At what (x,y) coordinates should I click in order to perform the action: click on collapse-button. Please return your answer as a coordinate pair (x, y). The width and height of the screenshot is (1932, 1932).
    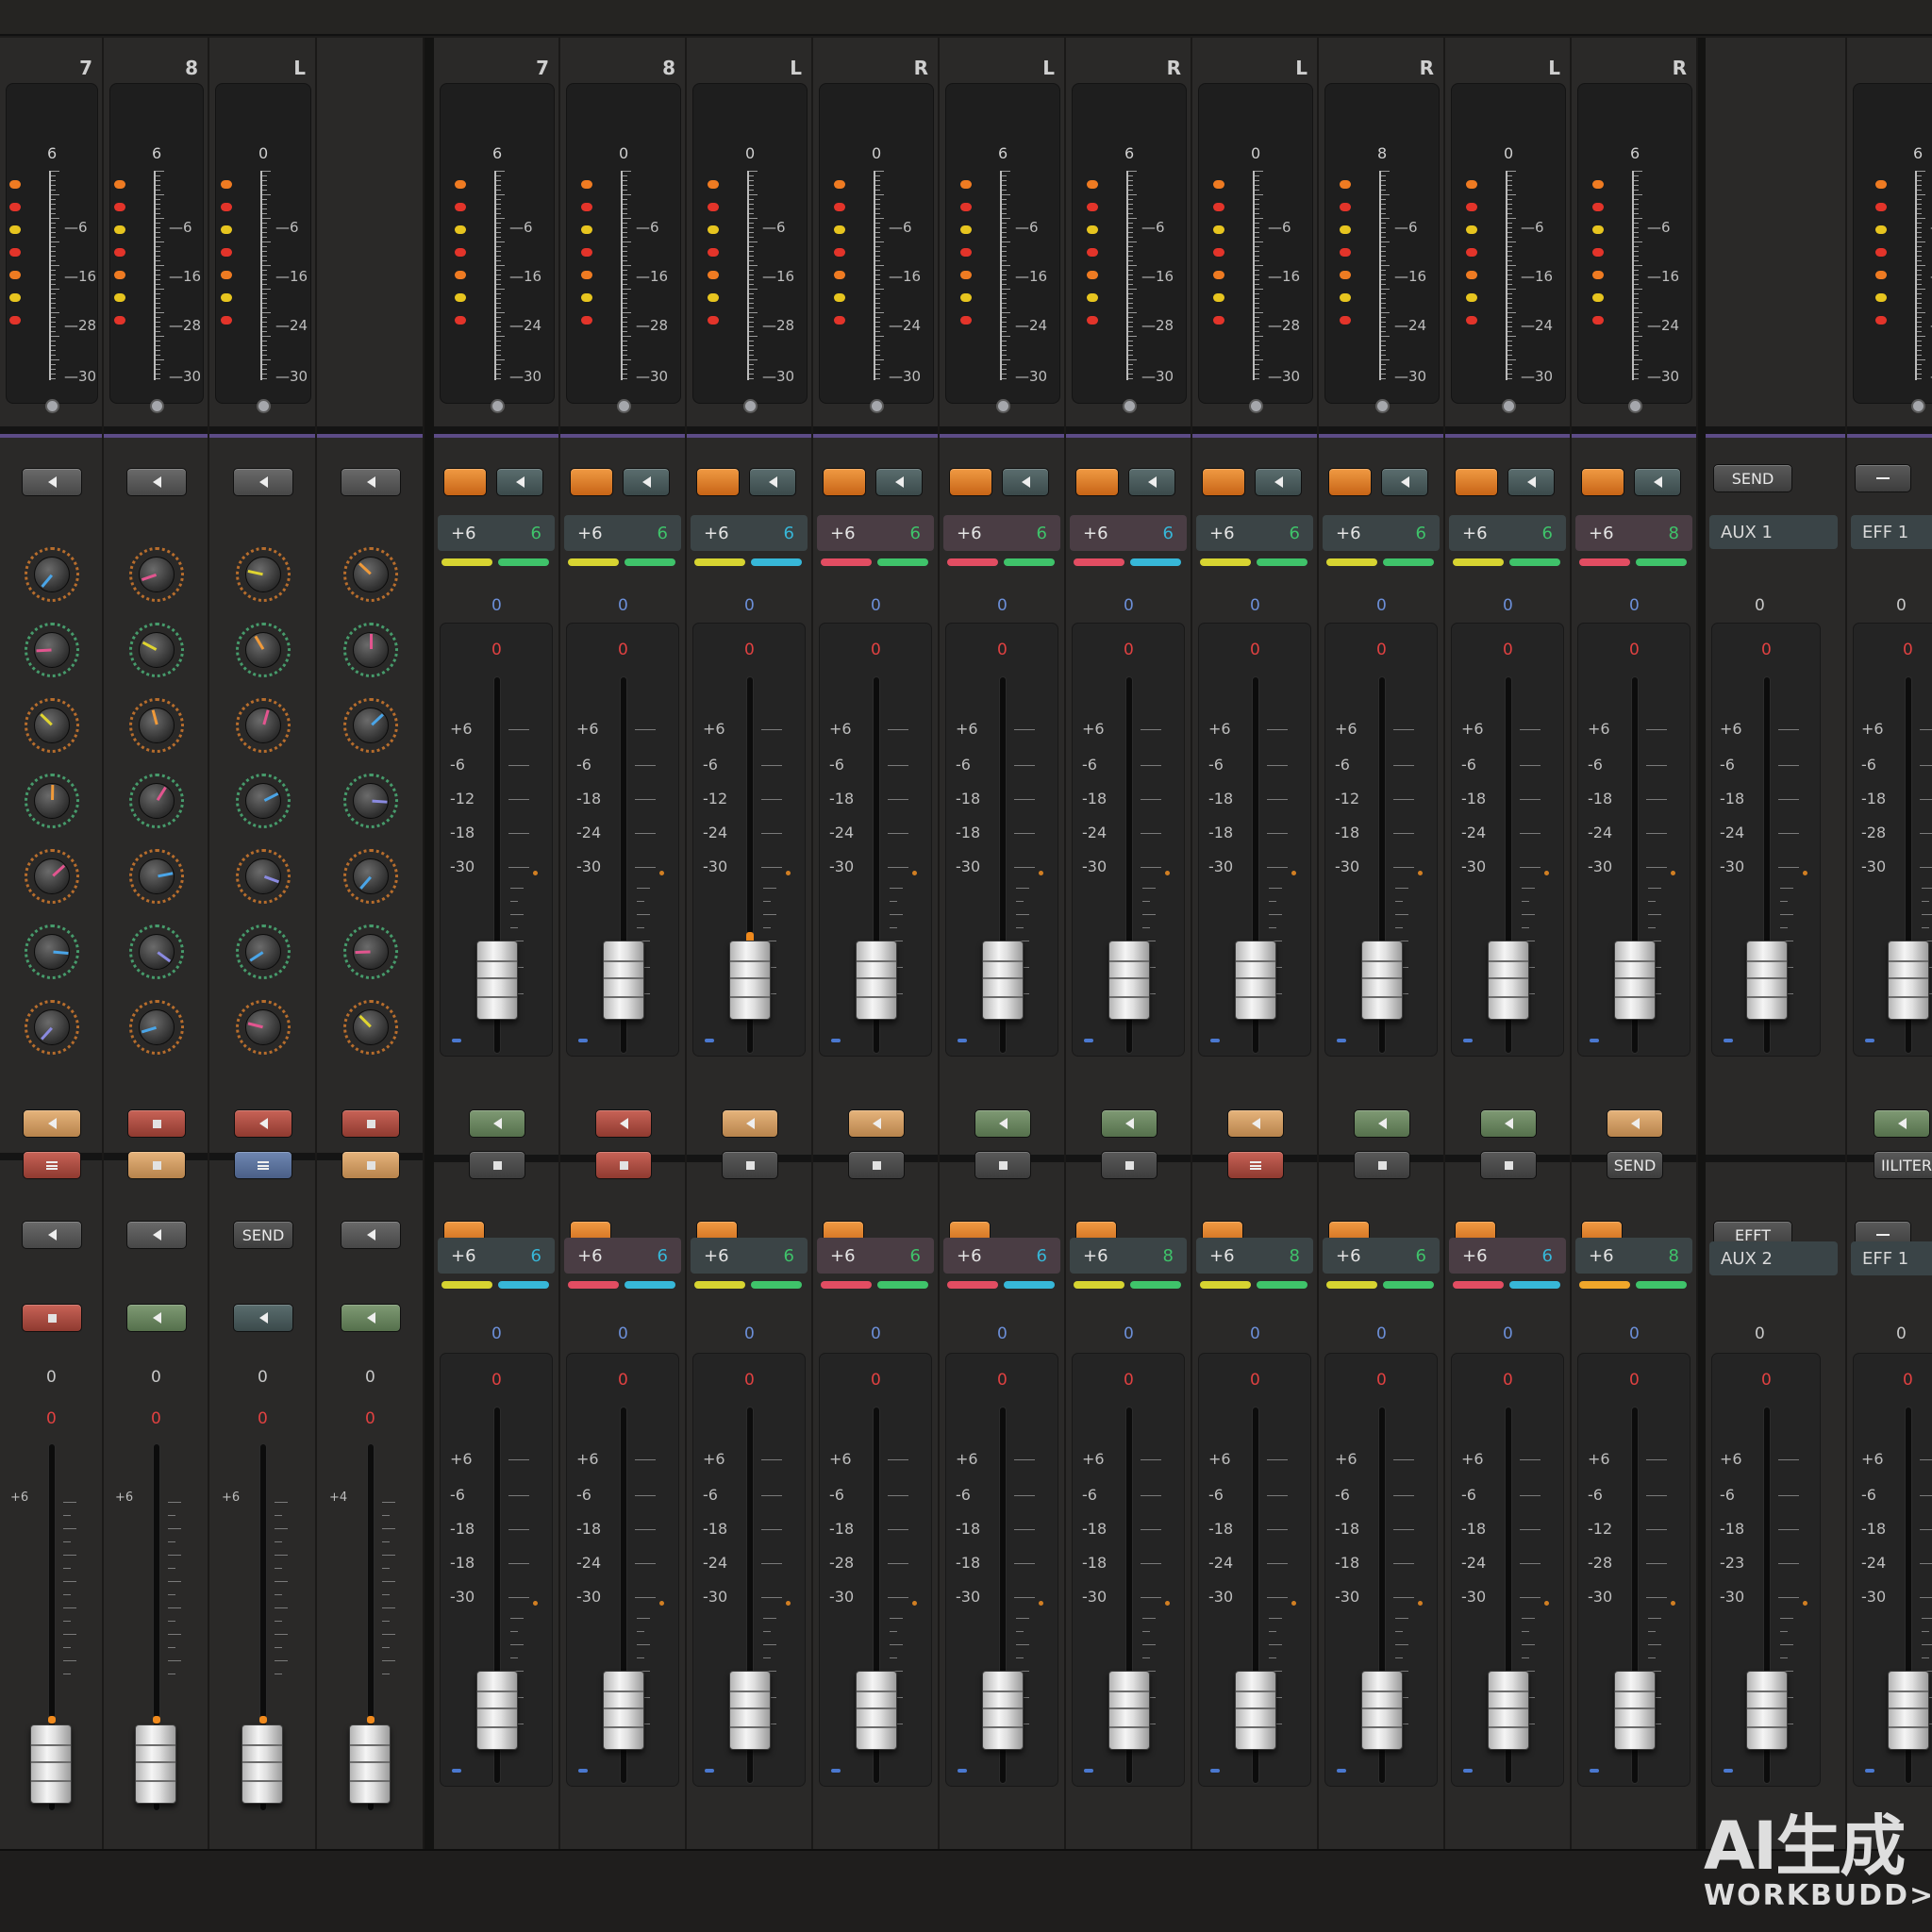
    Looking at the image, I should click on (1883, 478).